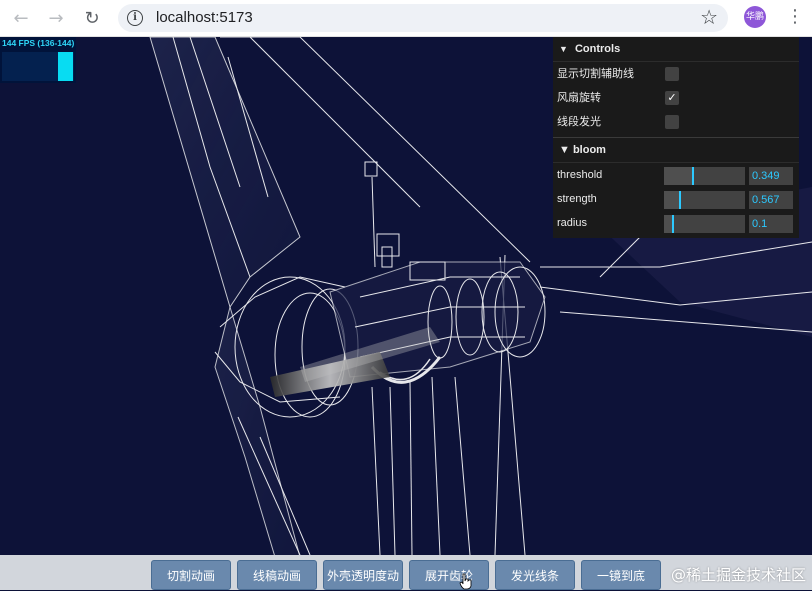 The image size is (812, 591). What do you see at coordinates (56, 19) in the screenshot?
I see `forward-arrow-icon: →` at bounding box center [56, 19].